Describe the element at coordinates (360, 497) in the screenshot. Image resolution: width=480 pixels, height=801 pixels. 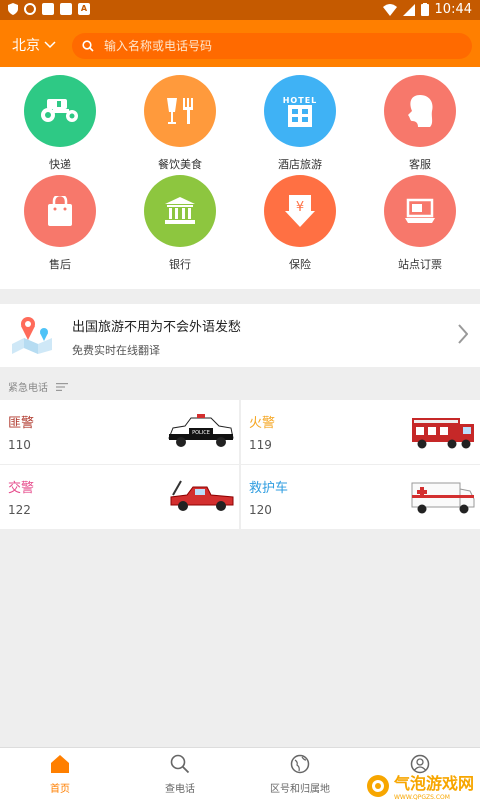
I see `emergency-ambulance: 救护车 120` at that location.